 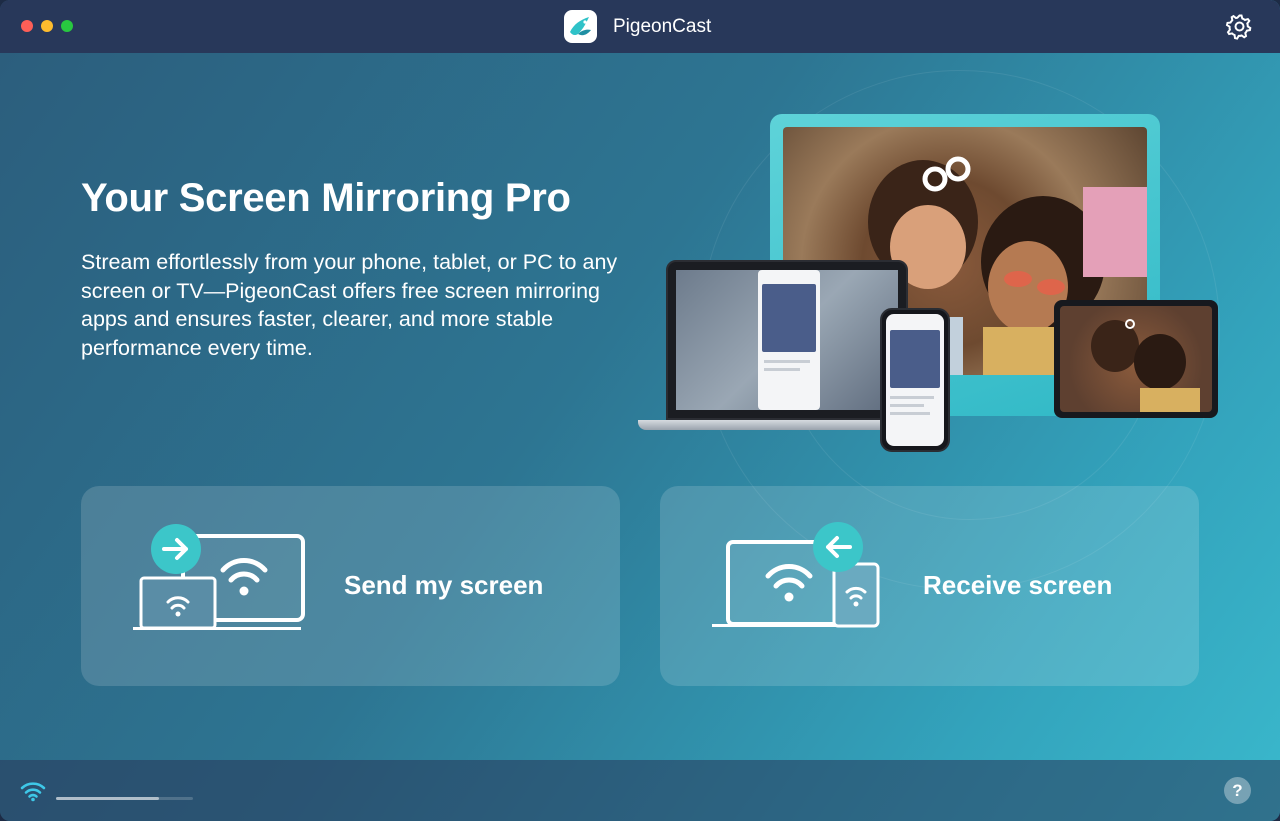 I want to click on minimize-window-button, so click(x=47, y=26).